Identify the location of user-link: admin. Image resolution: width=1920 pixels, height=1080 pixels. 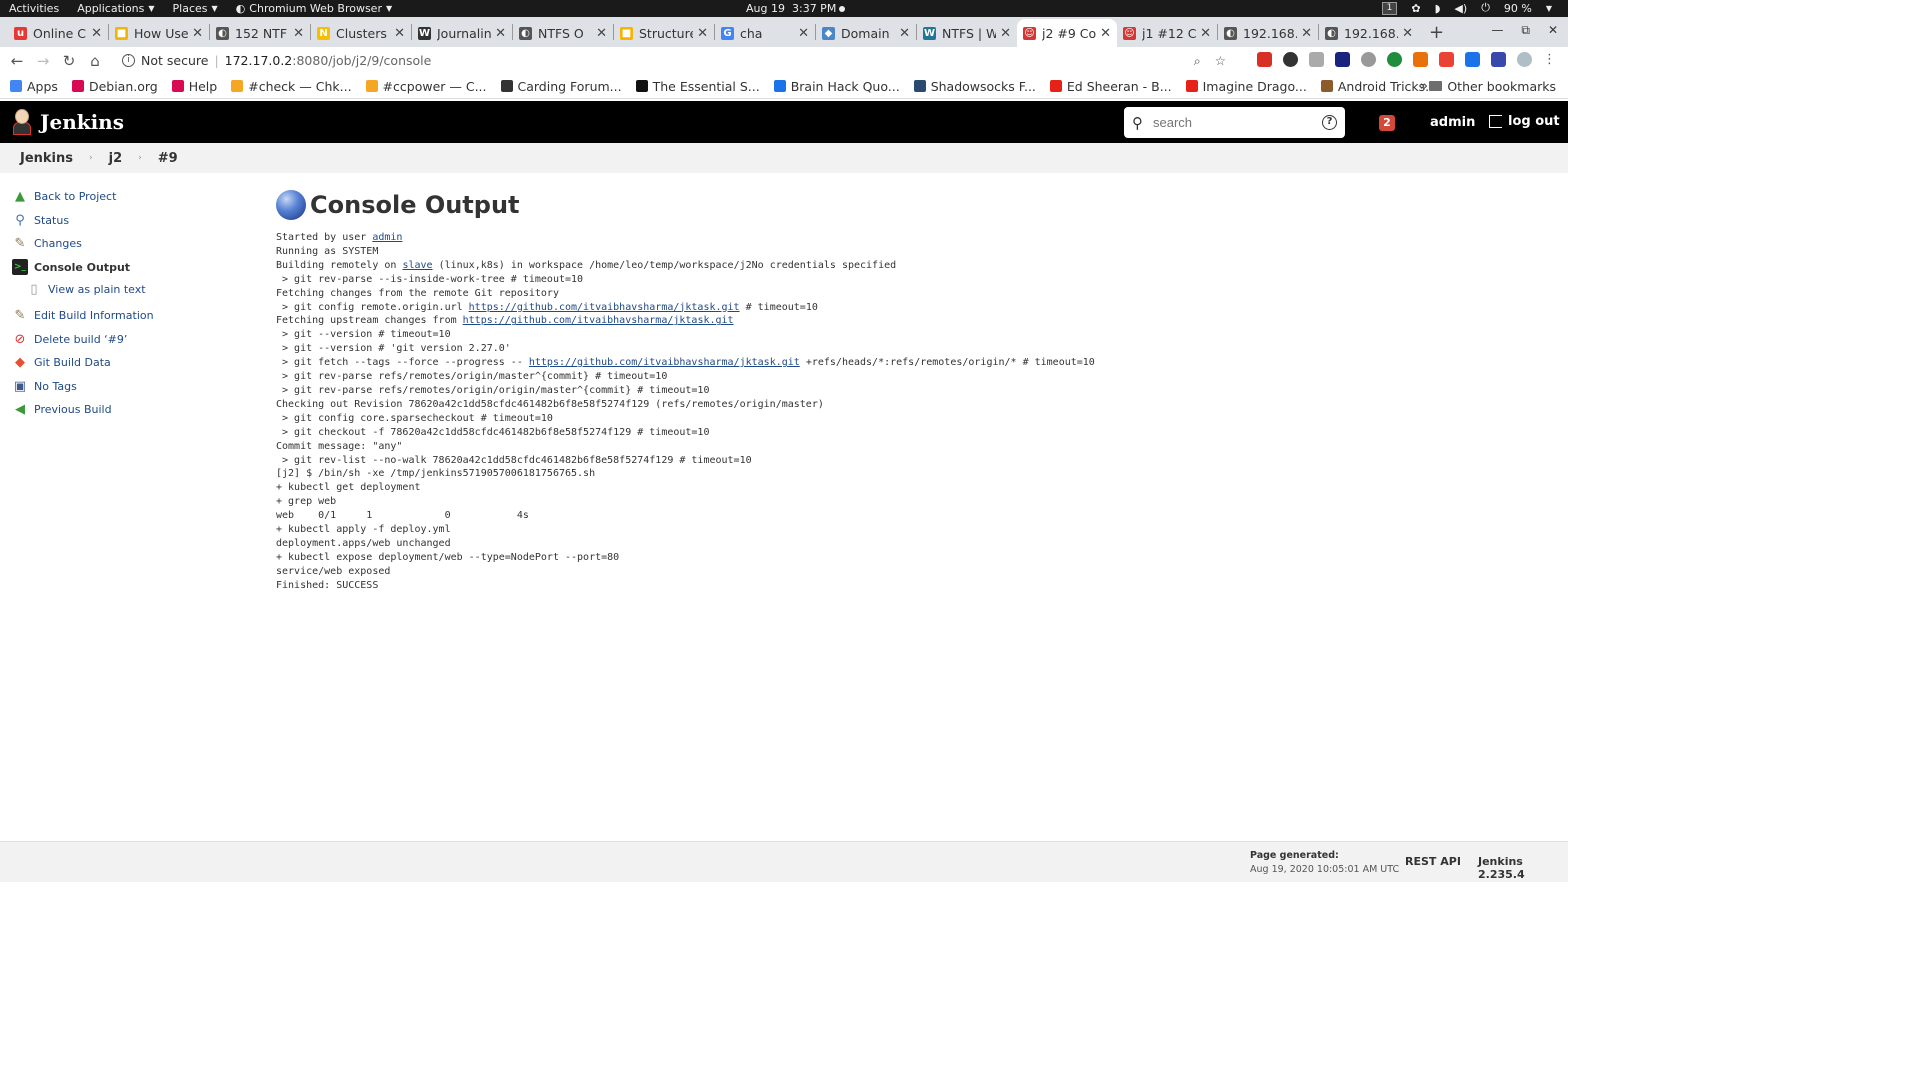
(1452, 122).